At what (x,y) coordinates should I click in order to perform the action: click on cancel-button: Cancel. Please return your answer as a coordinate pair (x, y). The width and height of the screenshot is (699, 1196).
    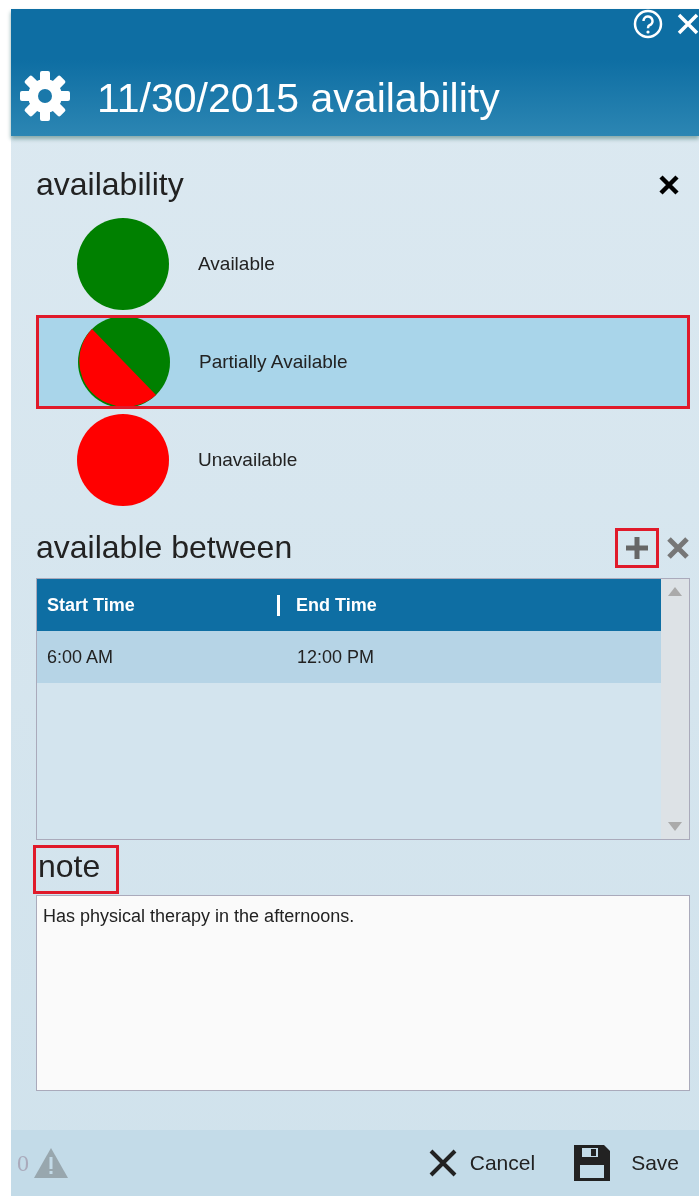
    Looking at the image, I should click on (481, 1163).